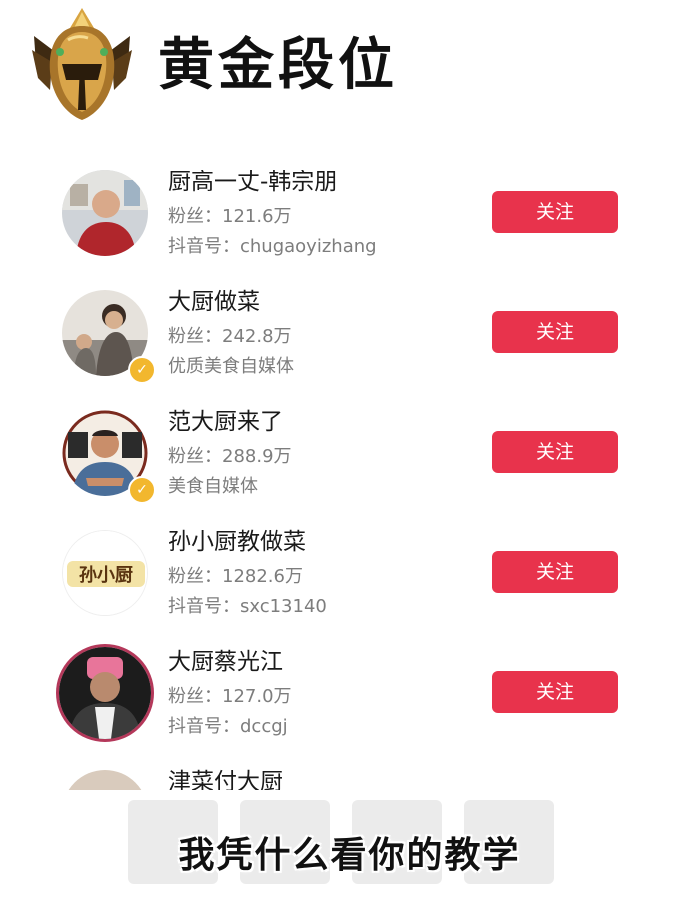 This screenshot has height=918, width=699. I want to click on creator-name: 孙小厨教做菜, so click(237, 542).